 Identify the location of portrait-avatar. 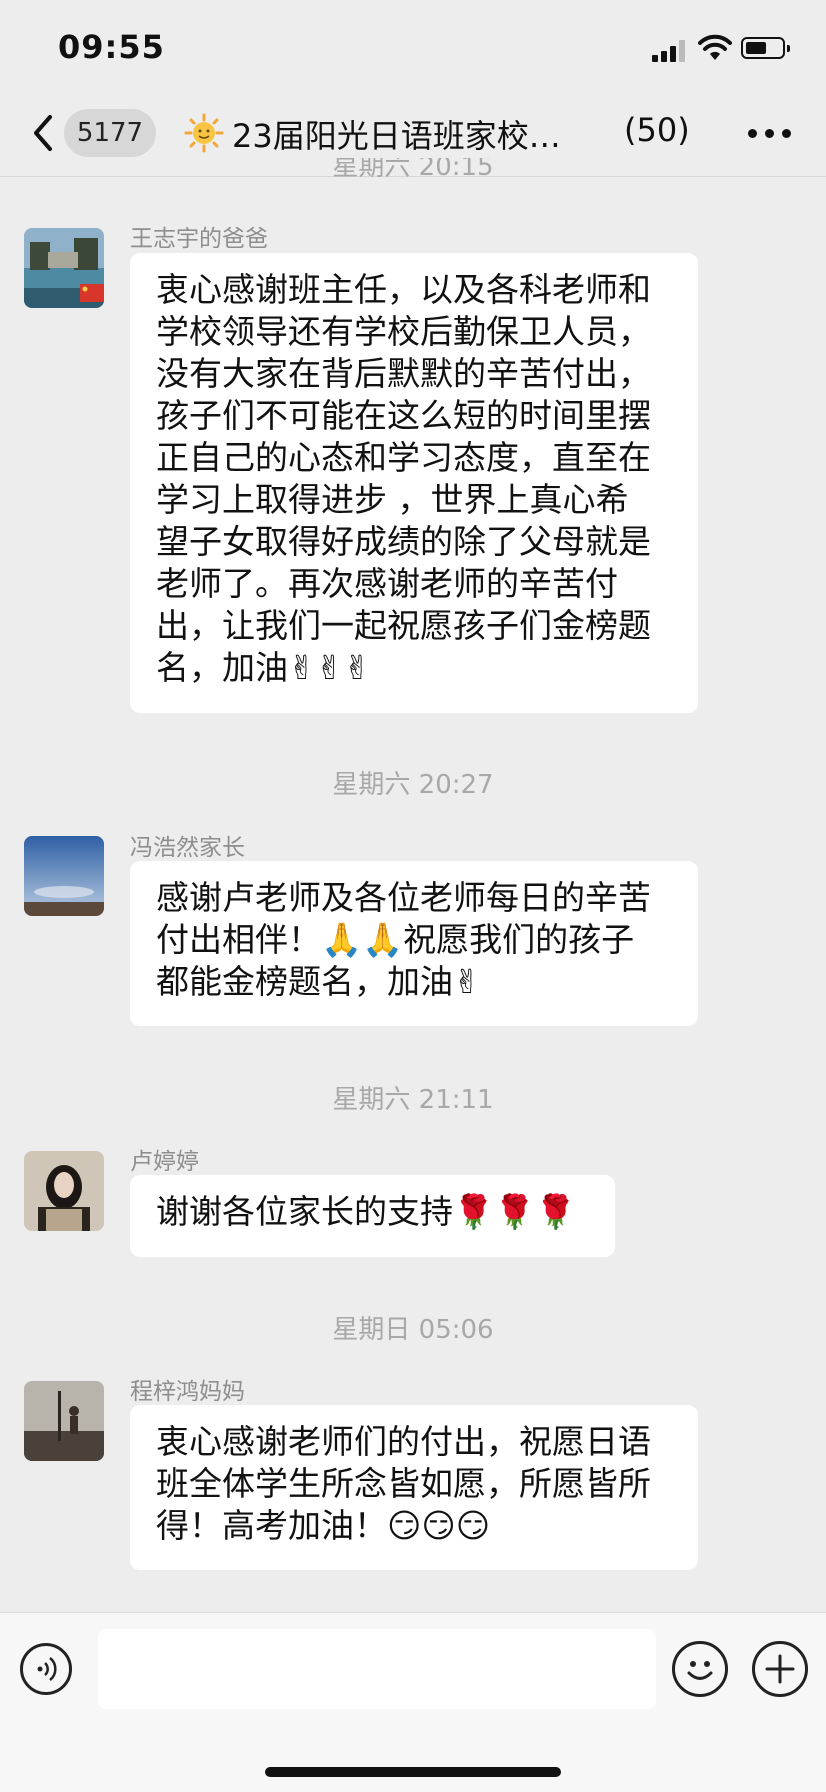
(64, 1191).